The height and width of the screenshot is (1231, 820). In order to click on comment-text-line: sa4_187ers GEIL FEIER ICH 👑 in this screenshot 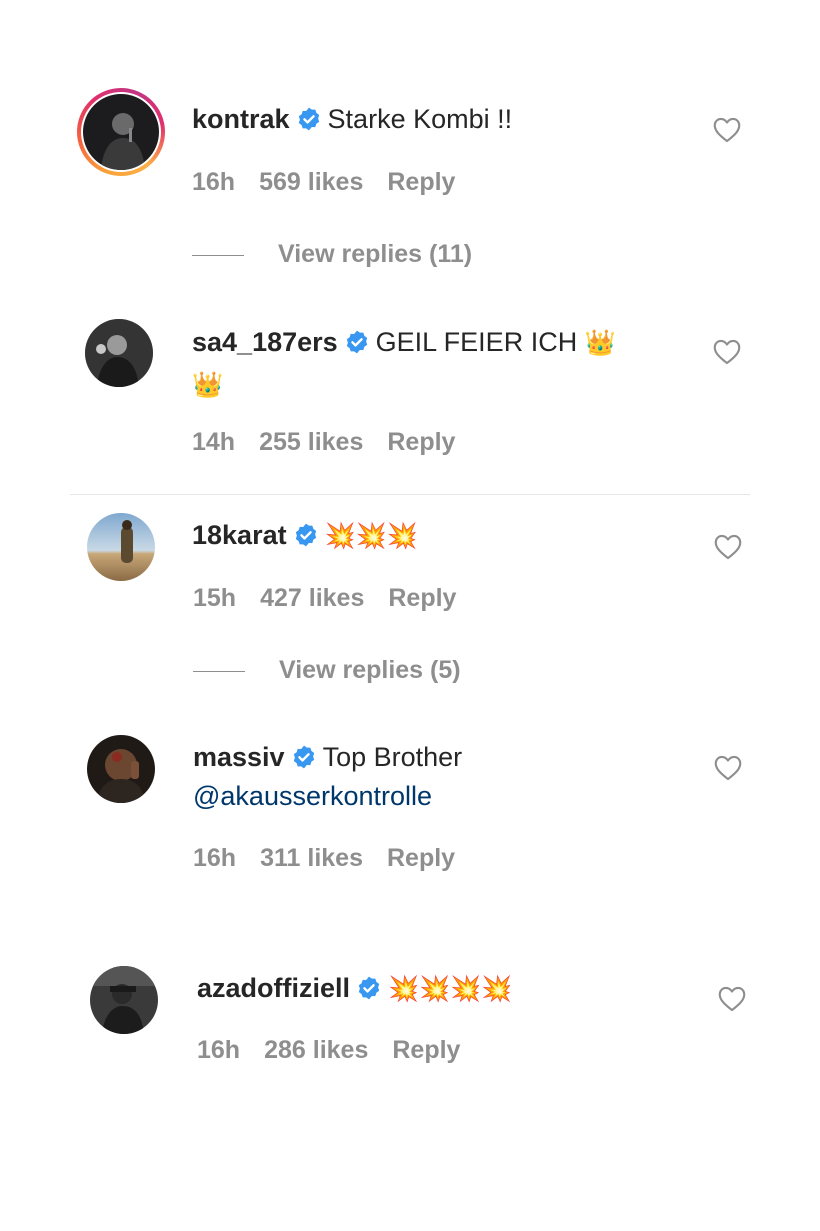, I will do `click(404, 342)`.